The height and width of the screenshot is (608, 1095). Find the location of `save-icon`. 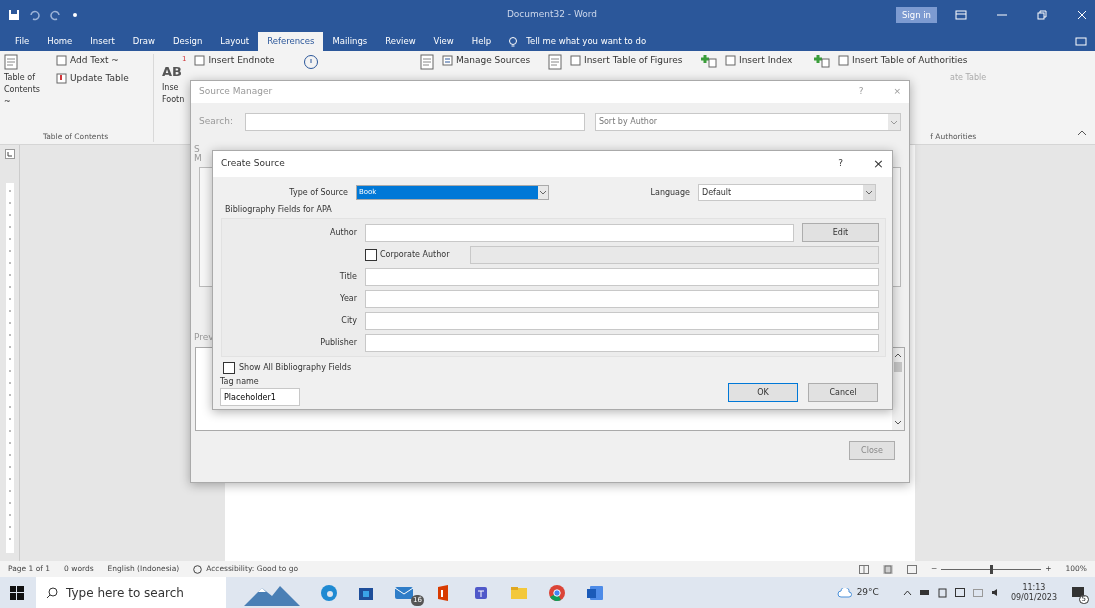

save-icon is located at coordinates (14, 15).